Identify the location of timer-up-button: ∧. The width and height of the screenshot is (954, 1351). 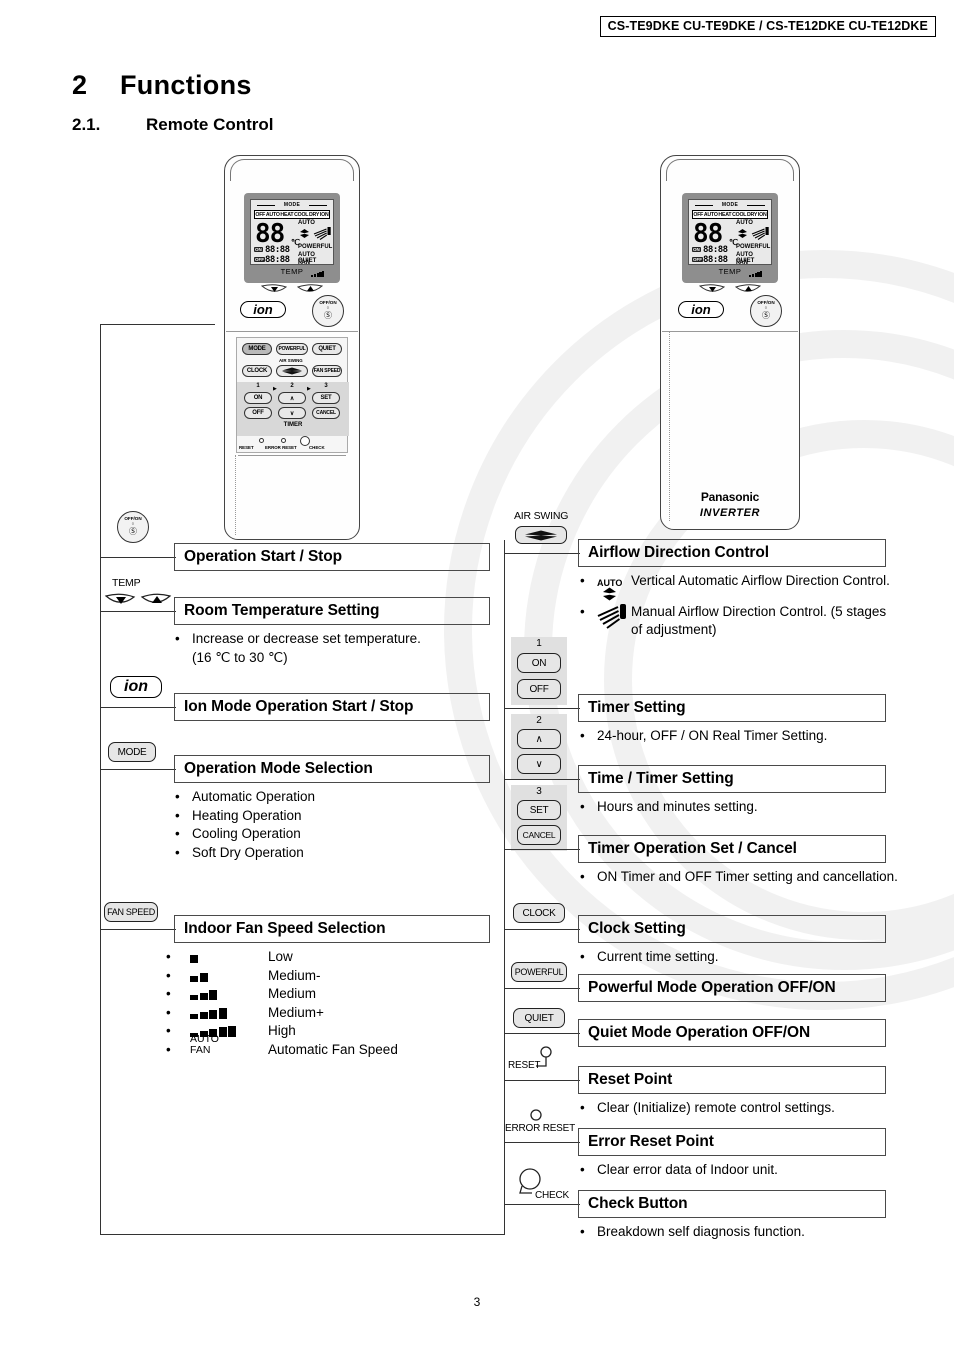
(292, 398).